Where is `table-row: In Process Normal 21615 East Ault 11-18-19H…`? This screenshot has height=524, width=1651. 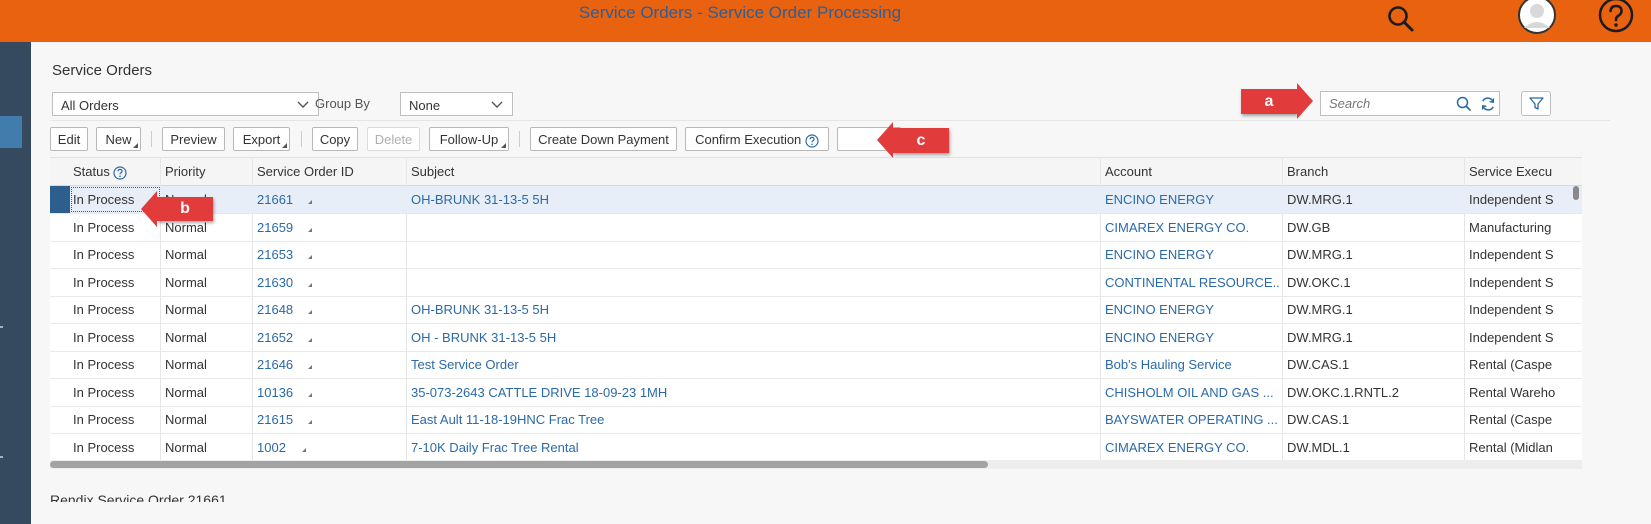 table-row: In Process Normal 21615 East Ault 11-18-19H… is located at coordinates (816, 420).